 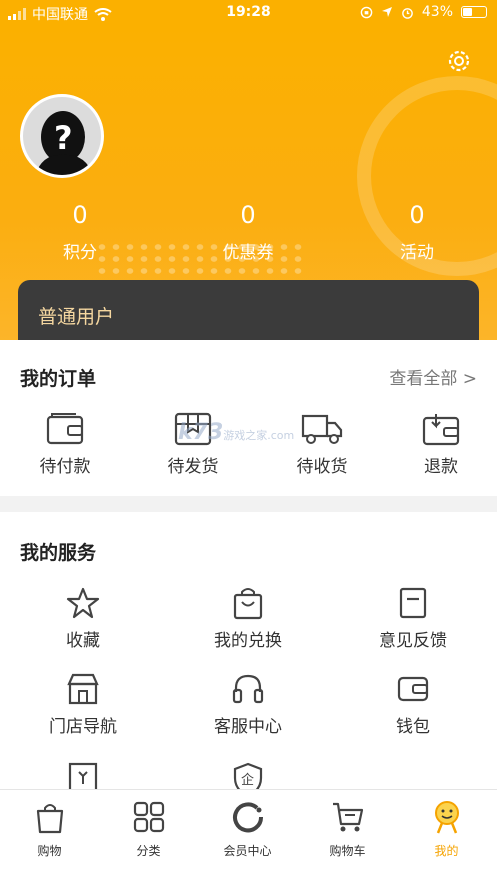 What do you see at coordinates (193, 467) in the screenshot?
I see `order-pending-shipment-label: 待发货` at bounding box center [193, 467].